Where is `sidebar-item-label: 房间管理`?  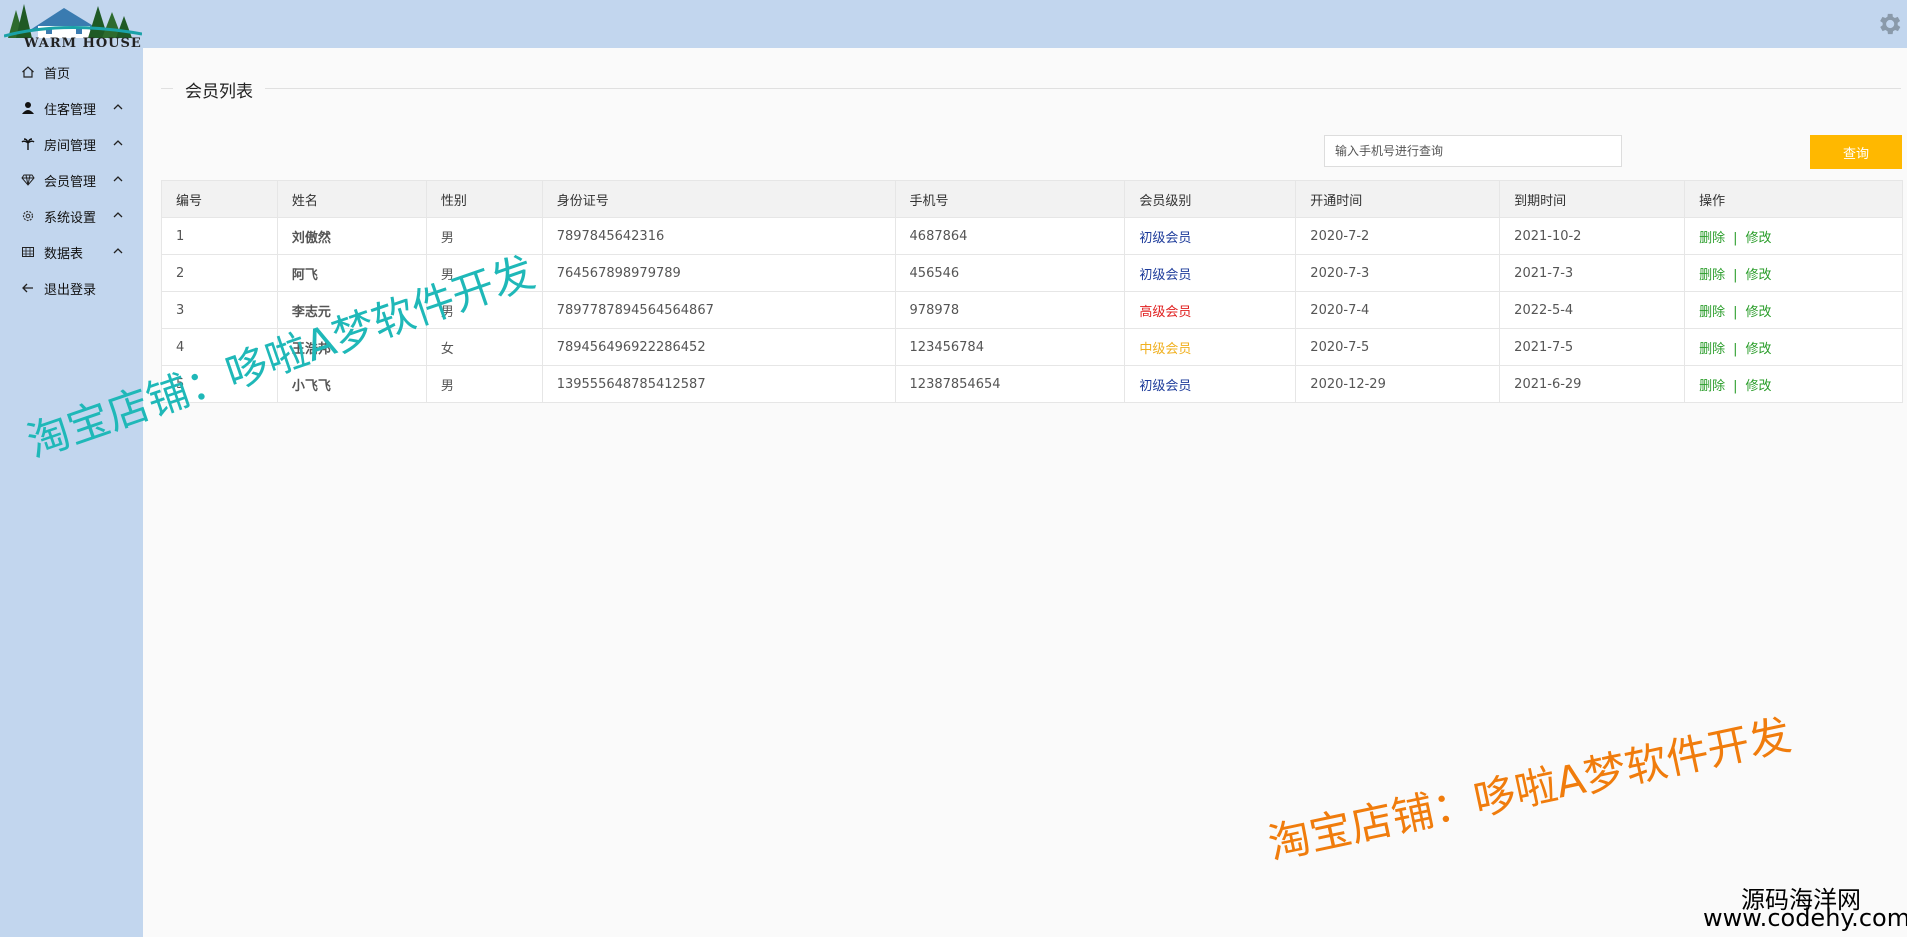
sidebar-item-label: 房间管理 is located at coordinates (70, 146).